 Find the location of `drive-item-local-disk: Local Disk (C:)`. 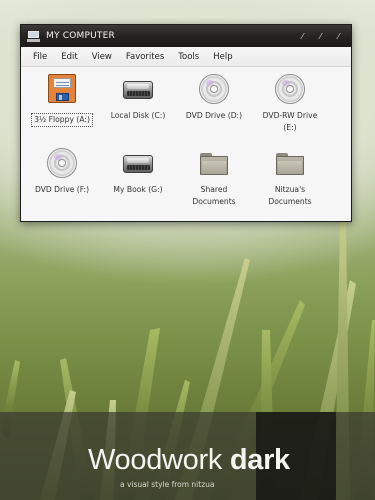

drive-item-local-disk: Local Disk (C:) is located at coordinates (138, 97).